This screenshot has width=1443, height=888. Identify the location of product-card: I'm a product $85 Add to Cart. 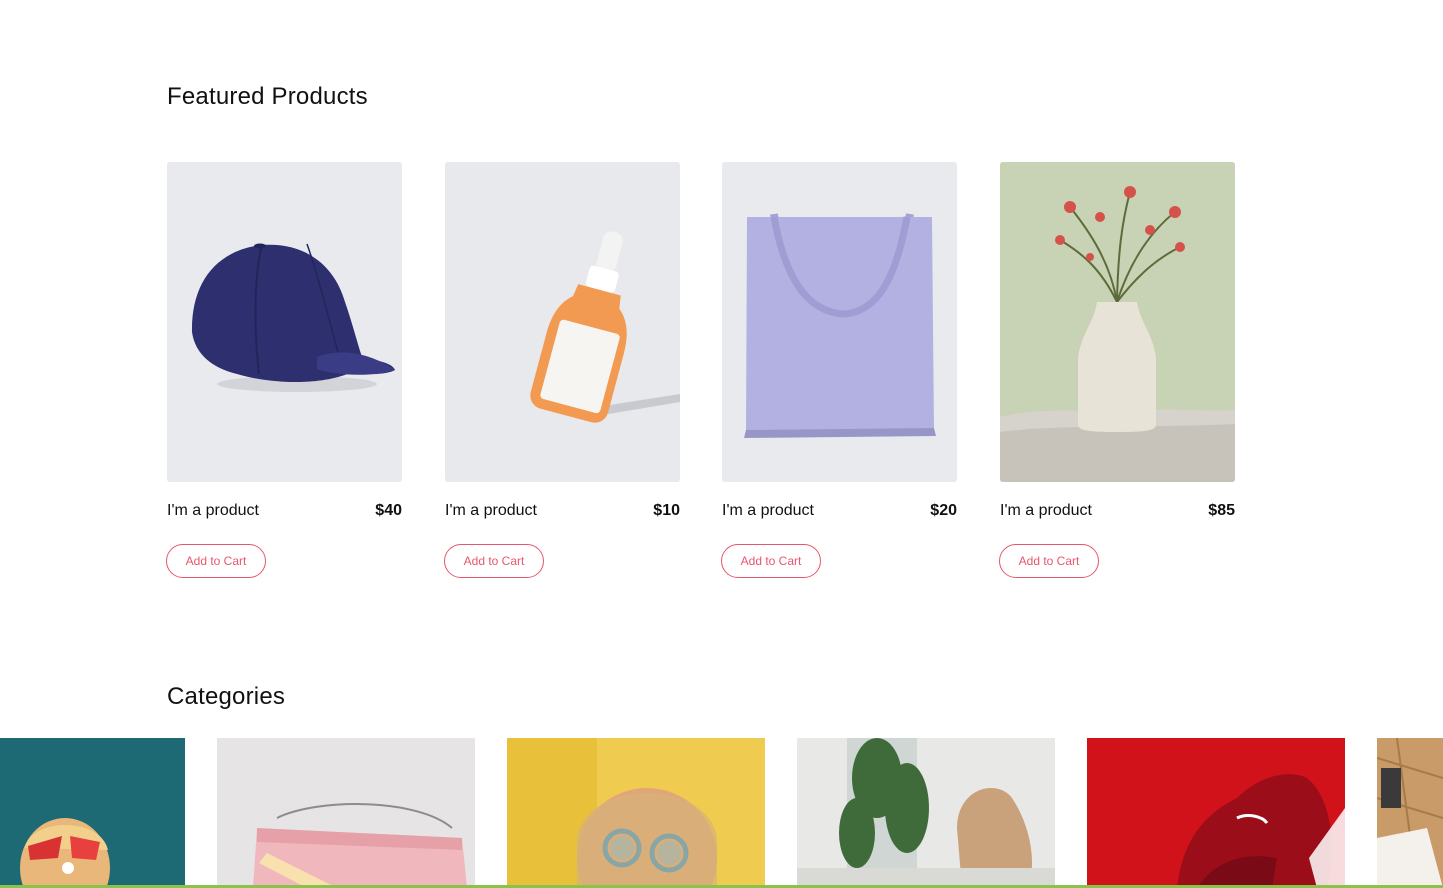
(1117, 370).